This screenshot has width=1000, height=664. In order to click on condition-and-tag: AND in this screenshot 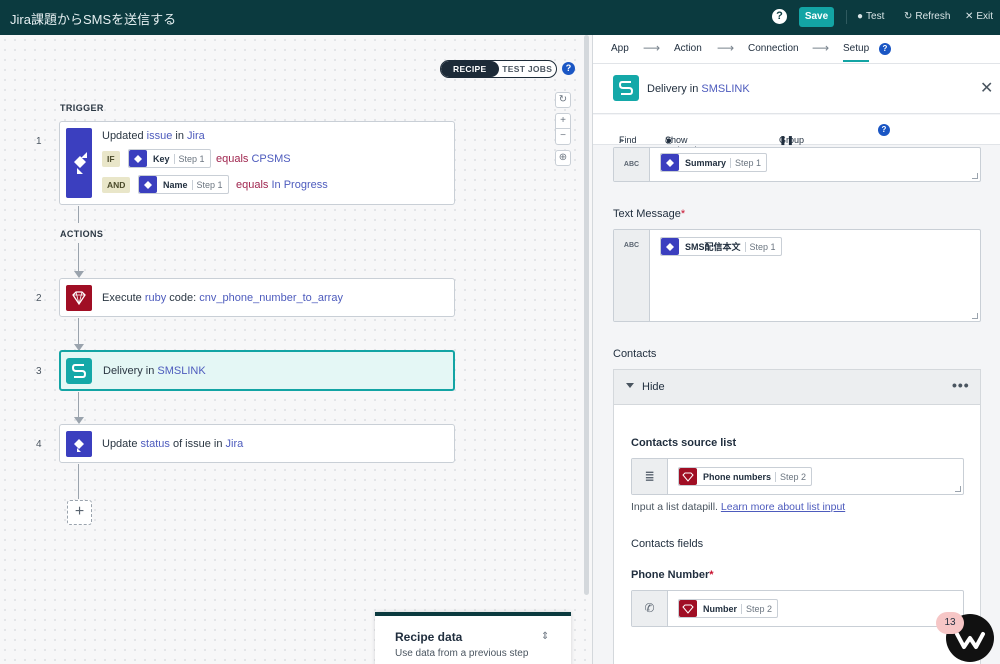, I will do `click(116, 185)`.